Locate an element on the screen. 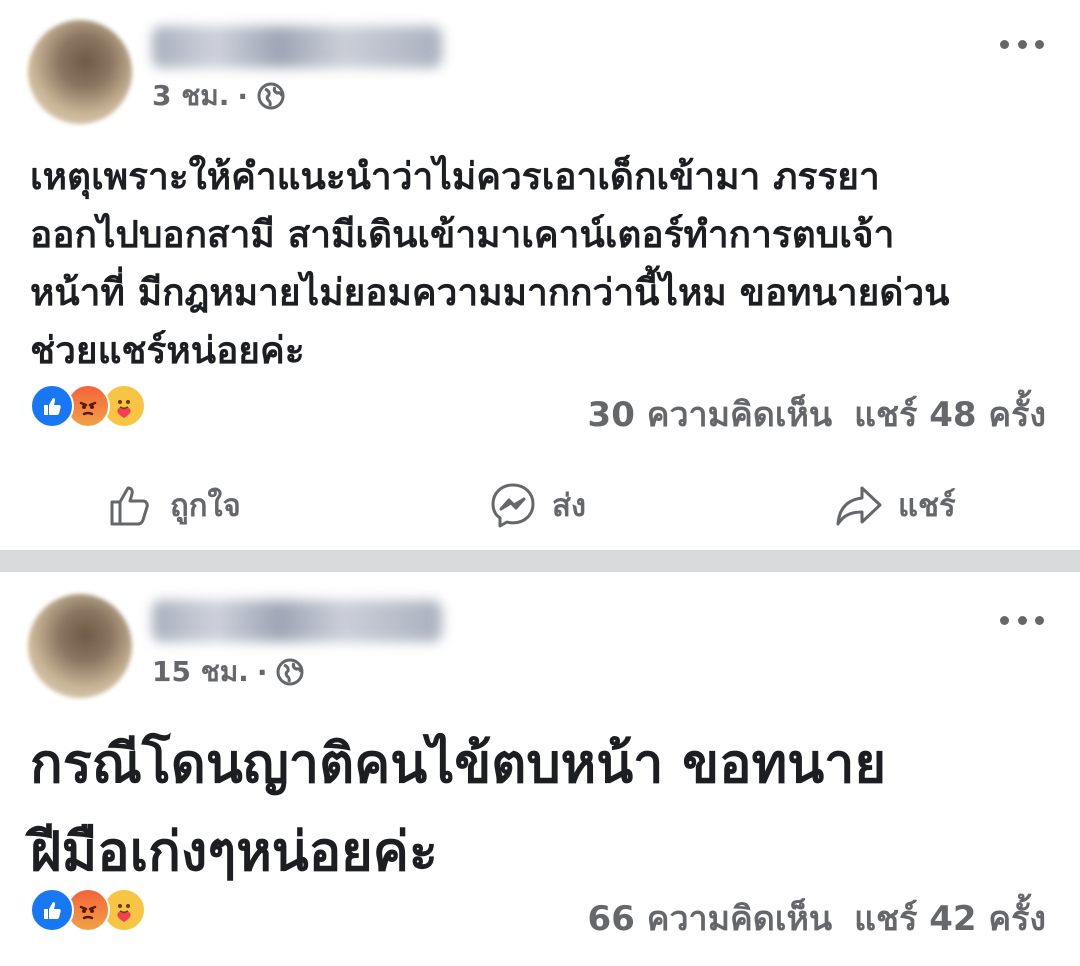  engagement-counts: 30 ความคิดเห็น แชร์ 48 ครั้ง is located at coordinates (817, 414).